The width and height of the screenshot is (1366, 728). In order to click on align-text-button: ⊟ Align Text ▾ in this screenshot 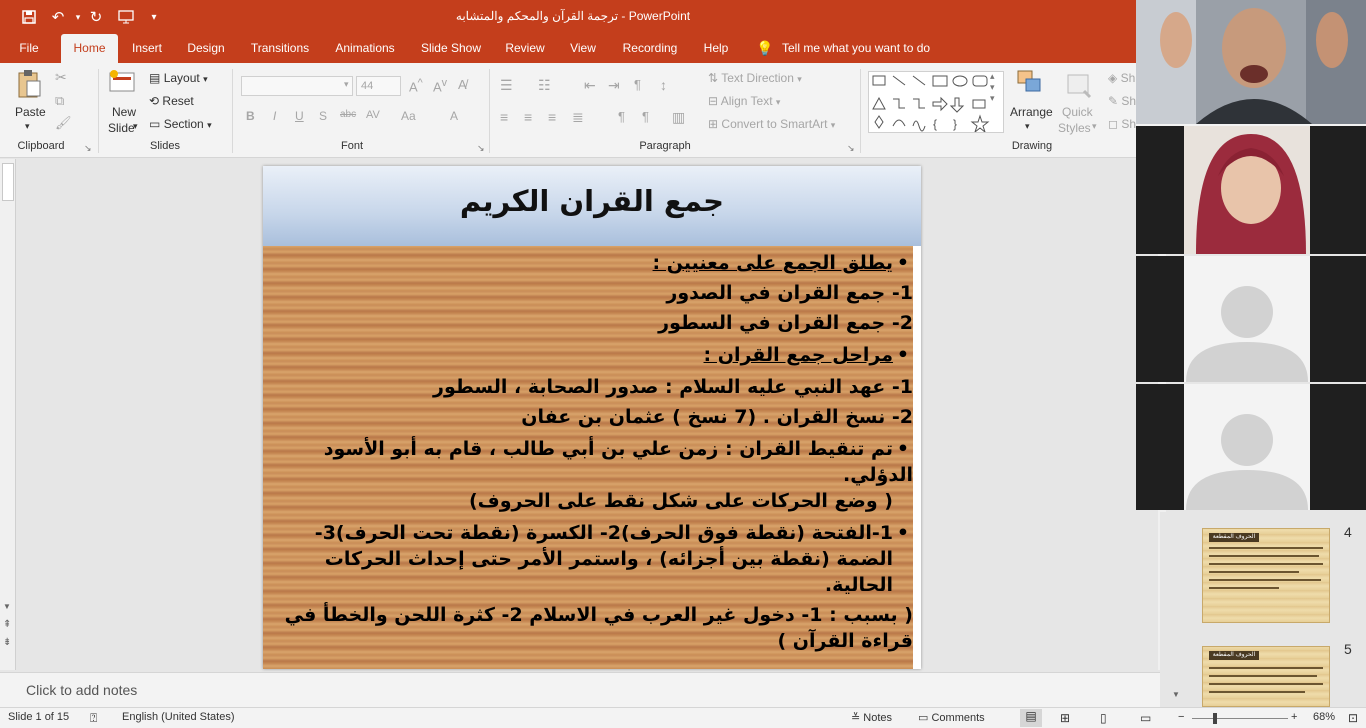, I will do `click(744, 101)`.